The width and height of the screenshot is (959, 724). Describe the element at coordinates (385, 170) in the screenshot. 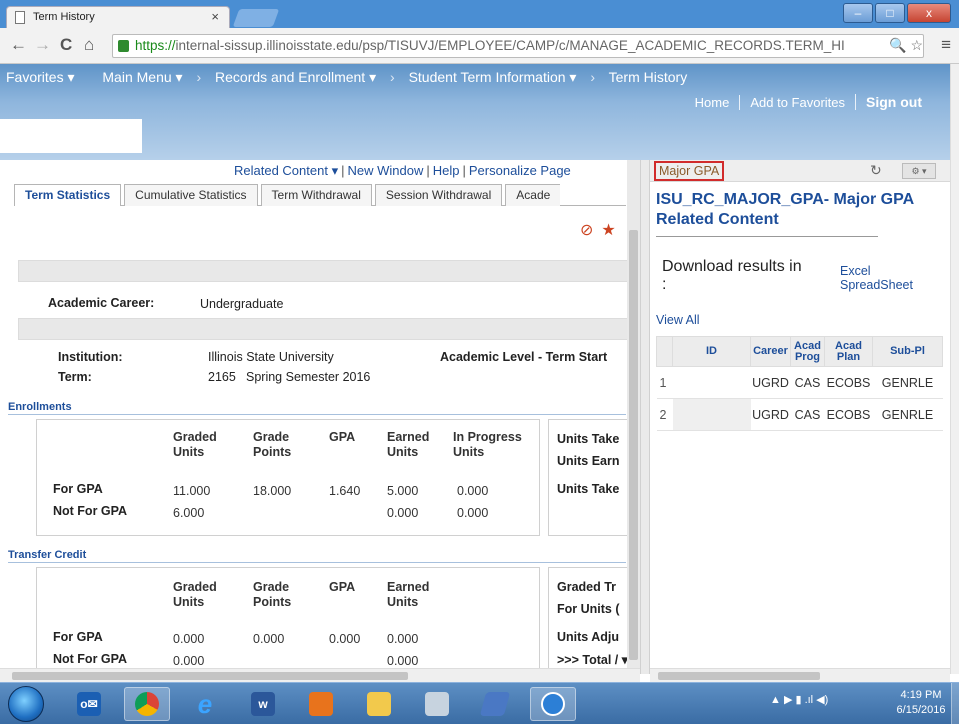

I see `new-window-link: New Window` at that location.